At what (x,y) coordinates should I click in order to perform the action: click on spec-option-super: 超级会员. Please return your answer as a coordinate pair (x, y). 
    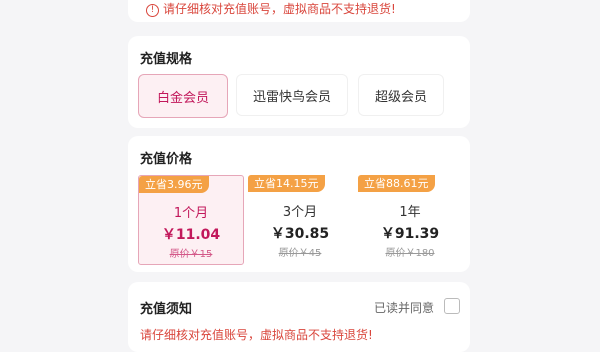
    Looking at the image, I should click on (401, 95).